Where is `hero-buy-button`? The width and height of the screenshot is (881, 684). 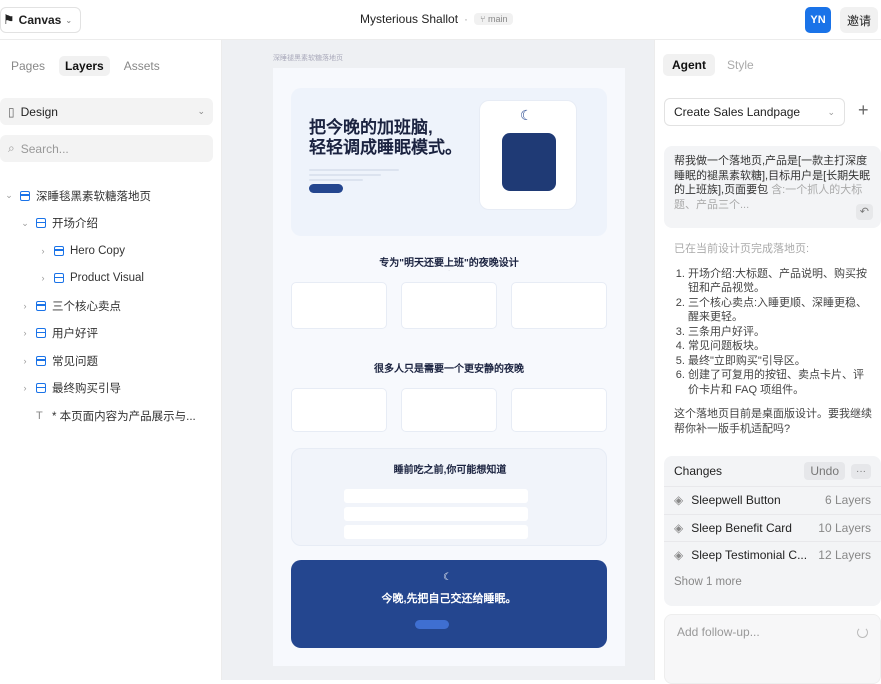 hero-buy-button is located at coordinates (326, 188).